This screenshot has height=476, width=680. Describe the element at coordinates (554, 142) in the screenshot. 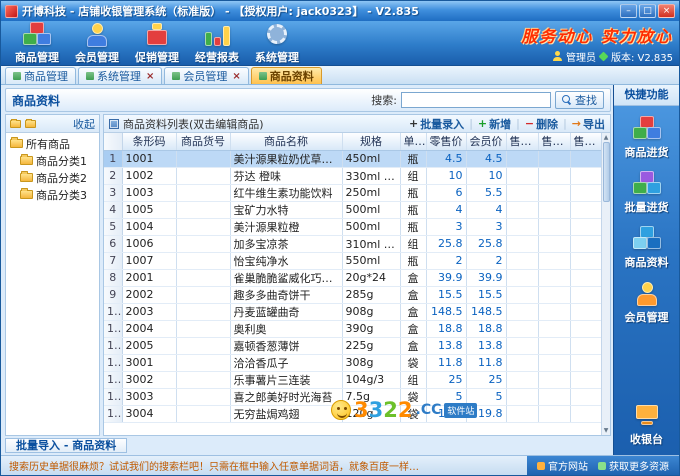

I see `column-header: 售价三` at that location.